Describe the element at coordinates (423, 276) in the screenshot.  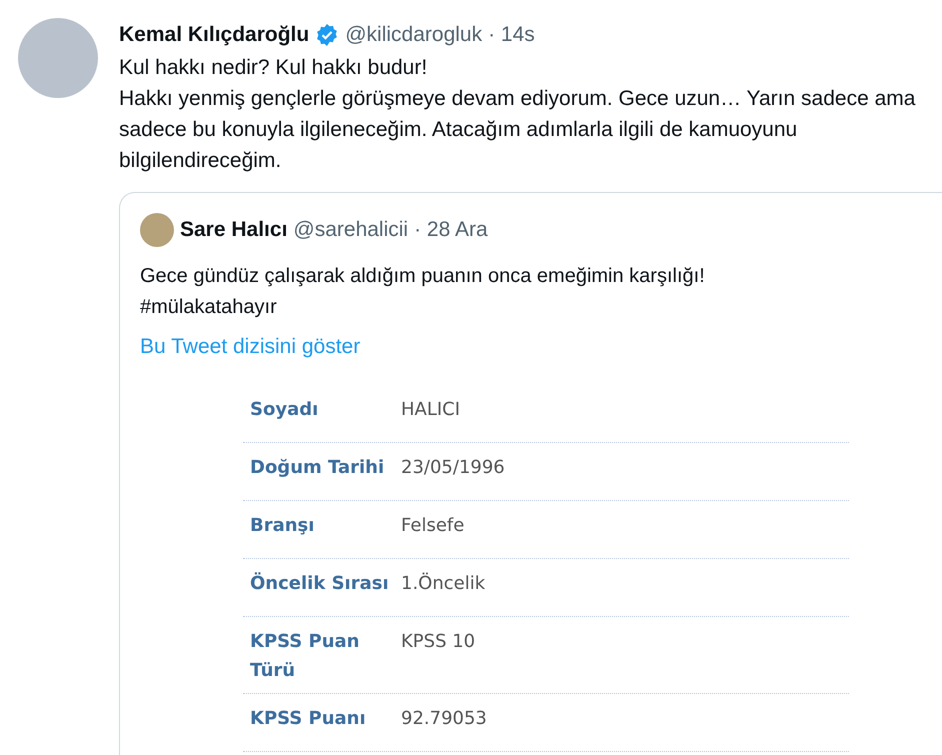
I see `tweet-text: Gece gündüz çalışarak aldığım puanın onca emeğimin karşılığı!` at that location.